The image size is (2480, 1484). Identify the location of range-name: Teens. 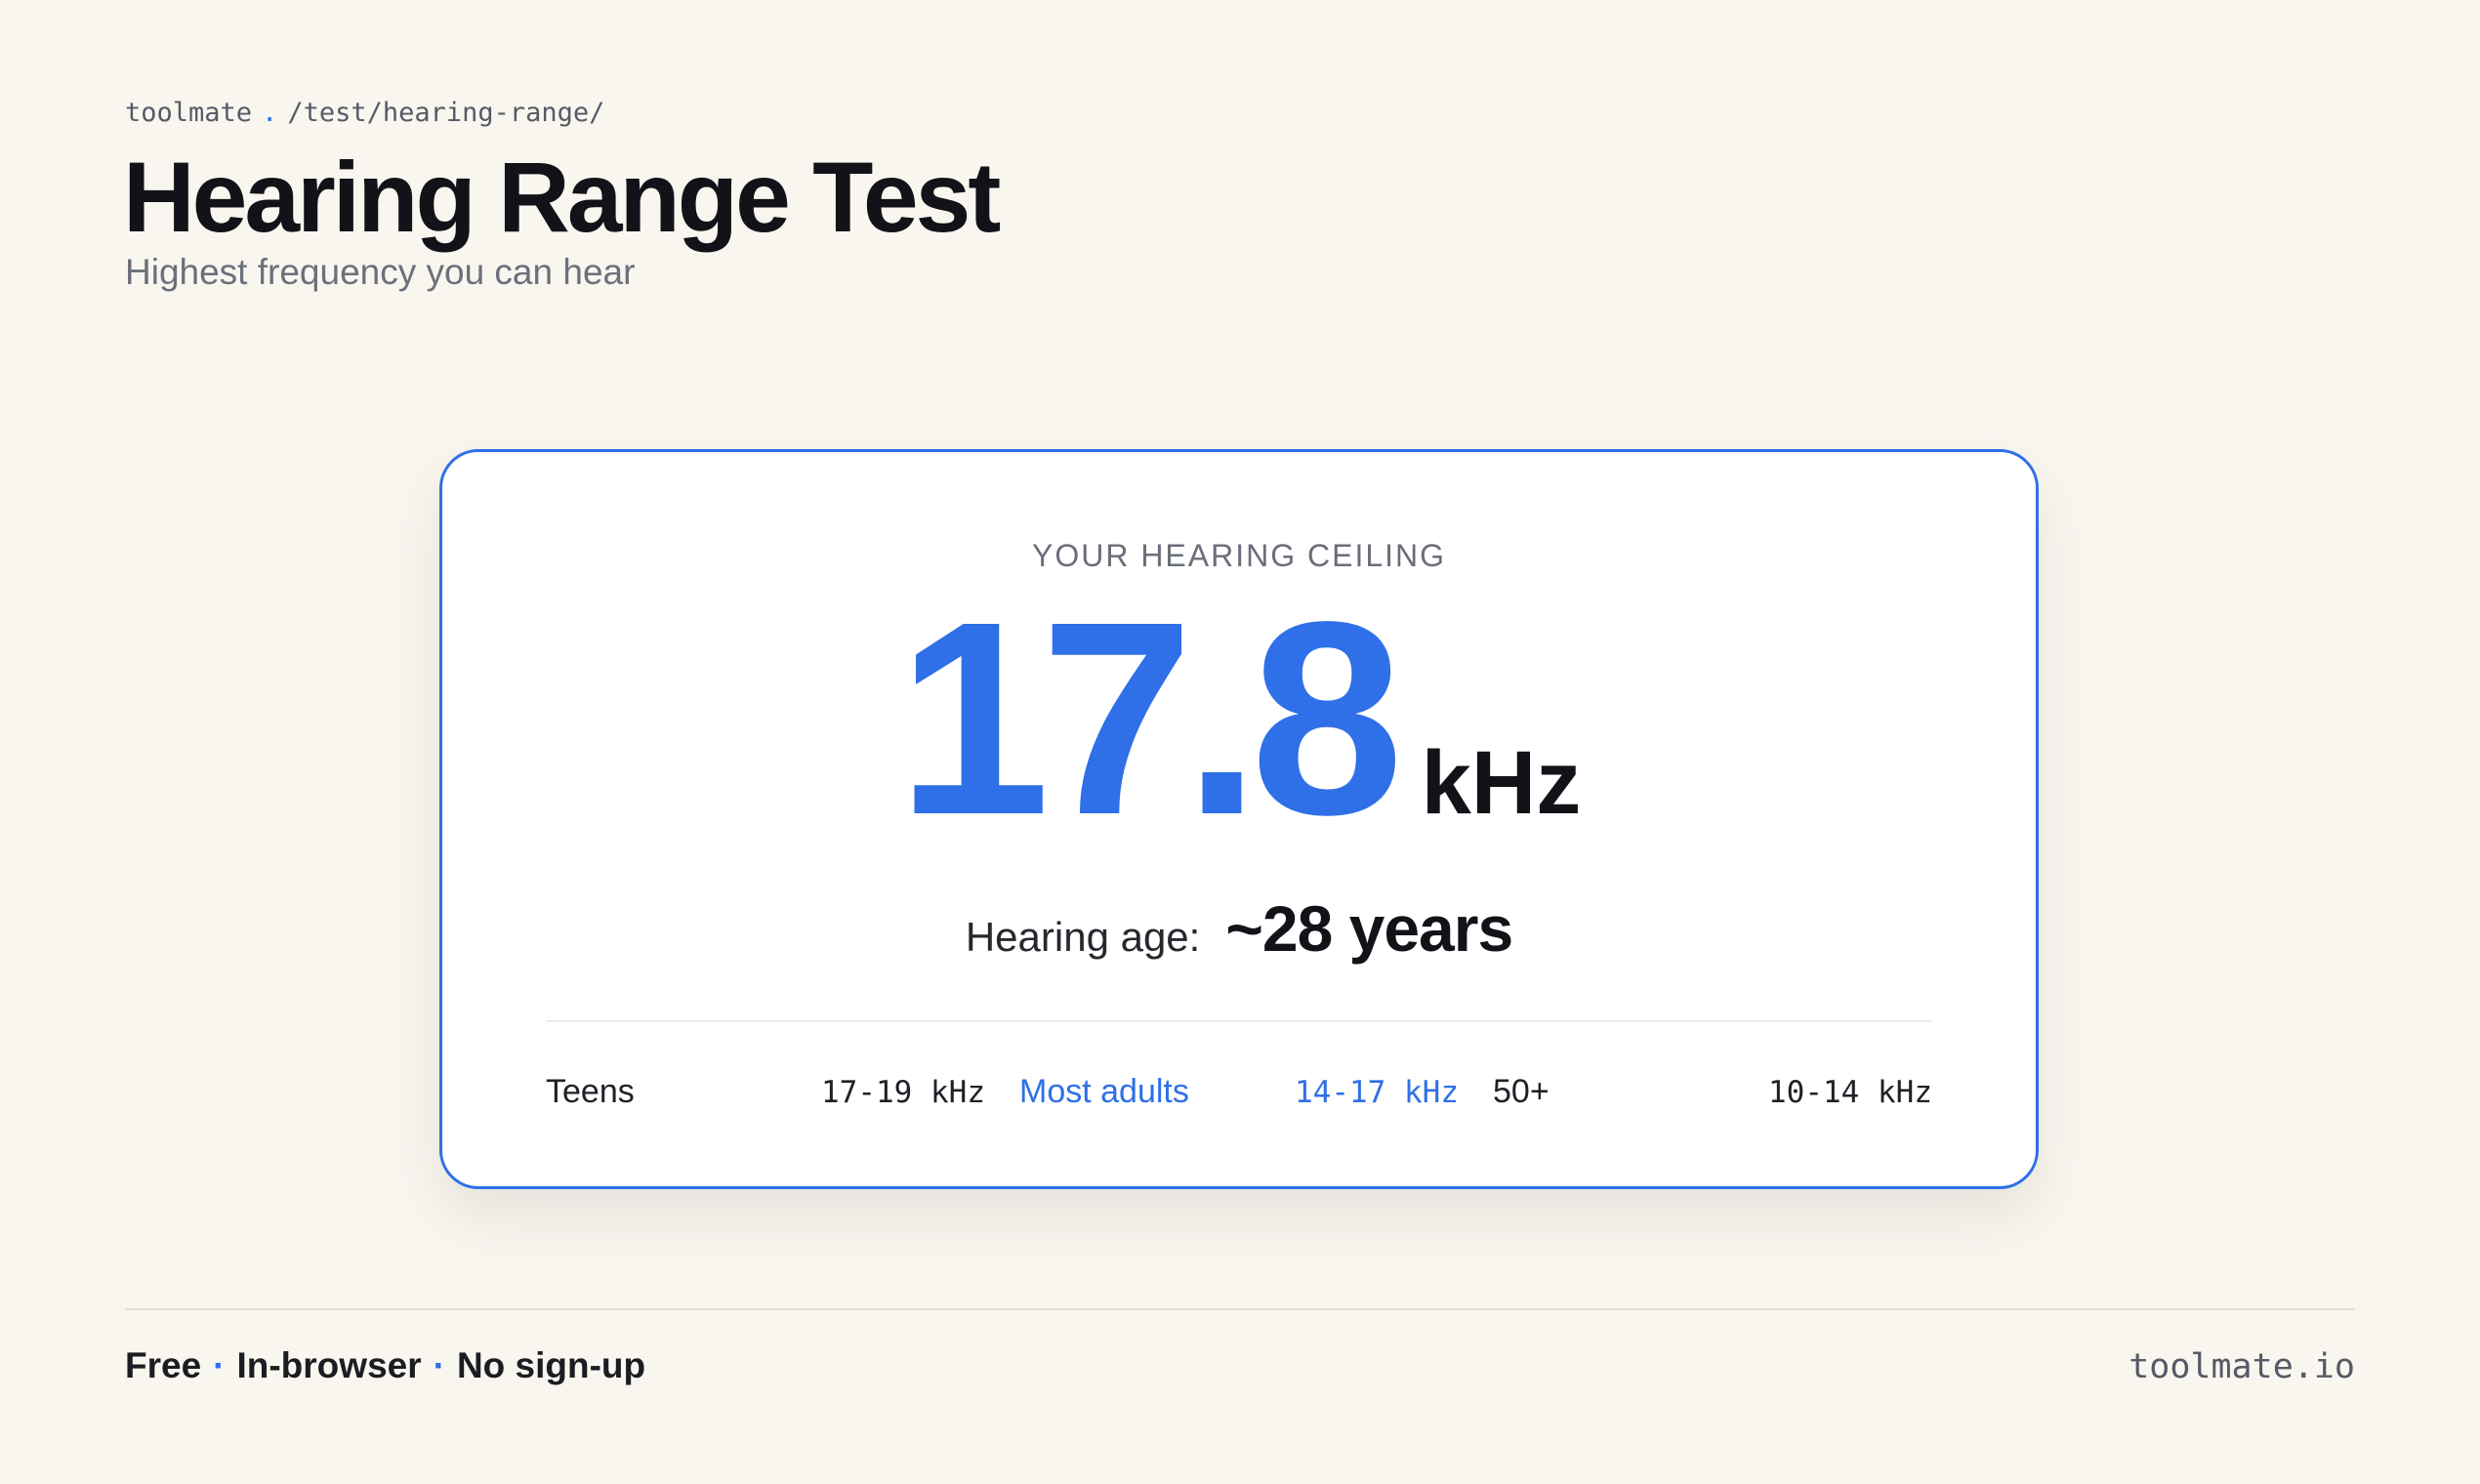
(590, 1091).